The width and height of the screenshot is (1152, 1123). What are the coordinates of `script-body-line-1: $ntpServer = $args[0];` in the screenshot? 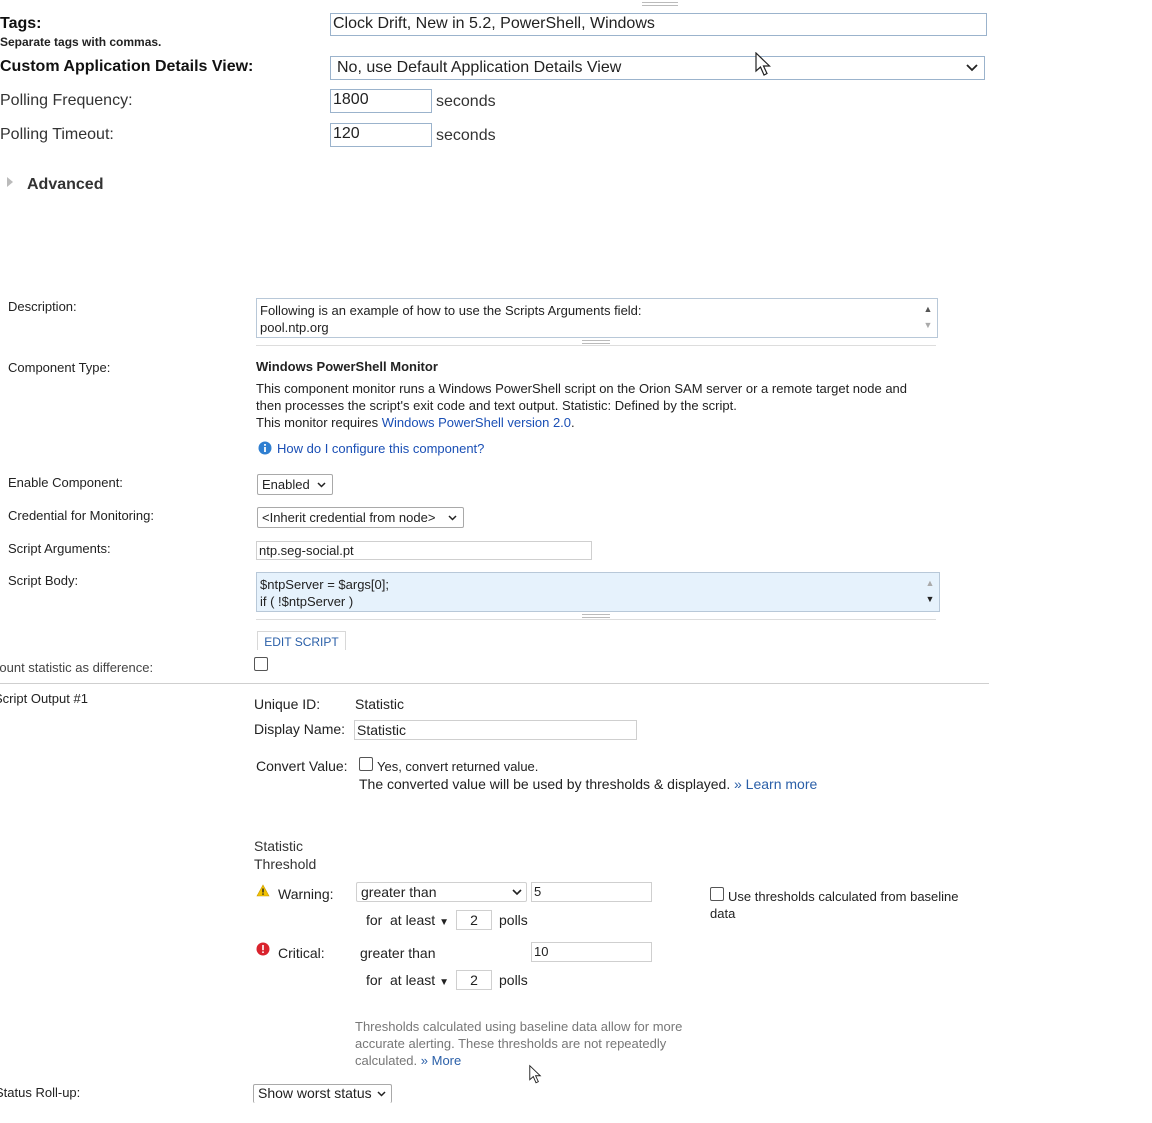 It's located at (324, 584).